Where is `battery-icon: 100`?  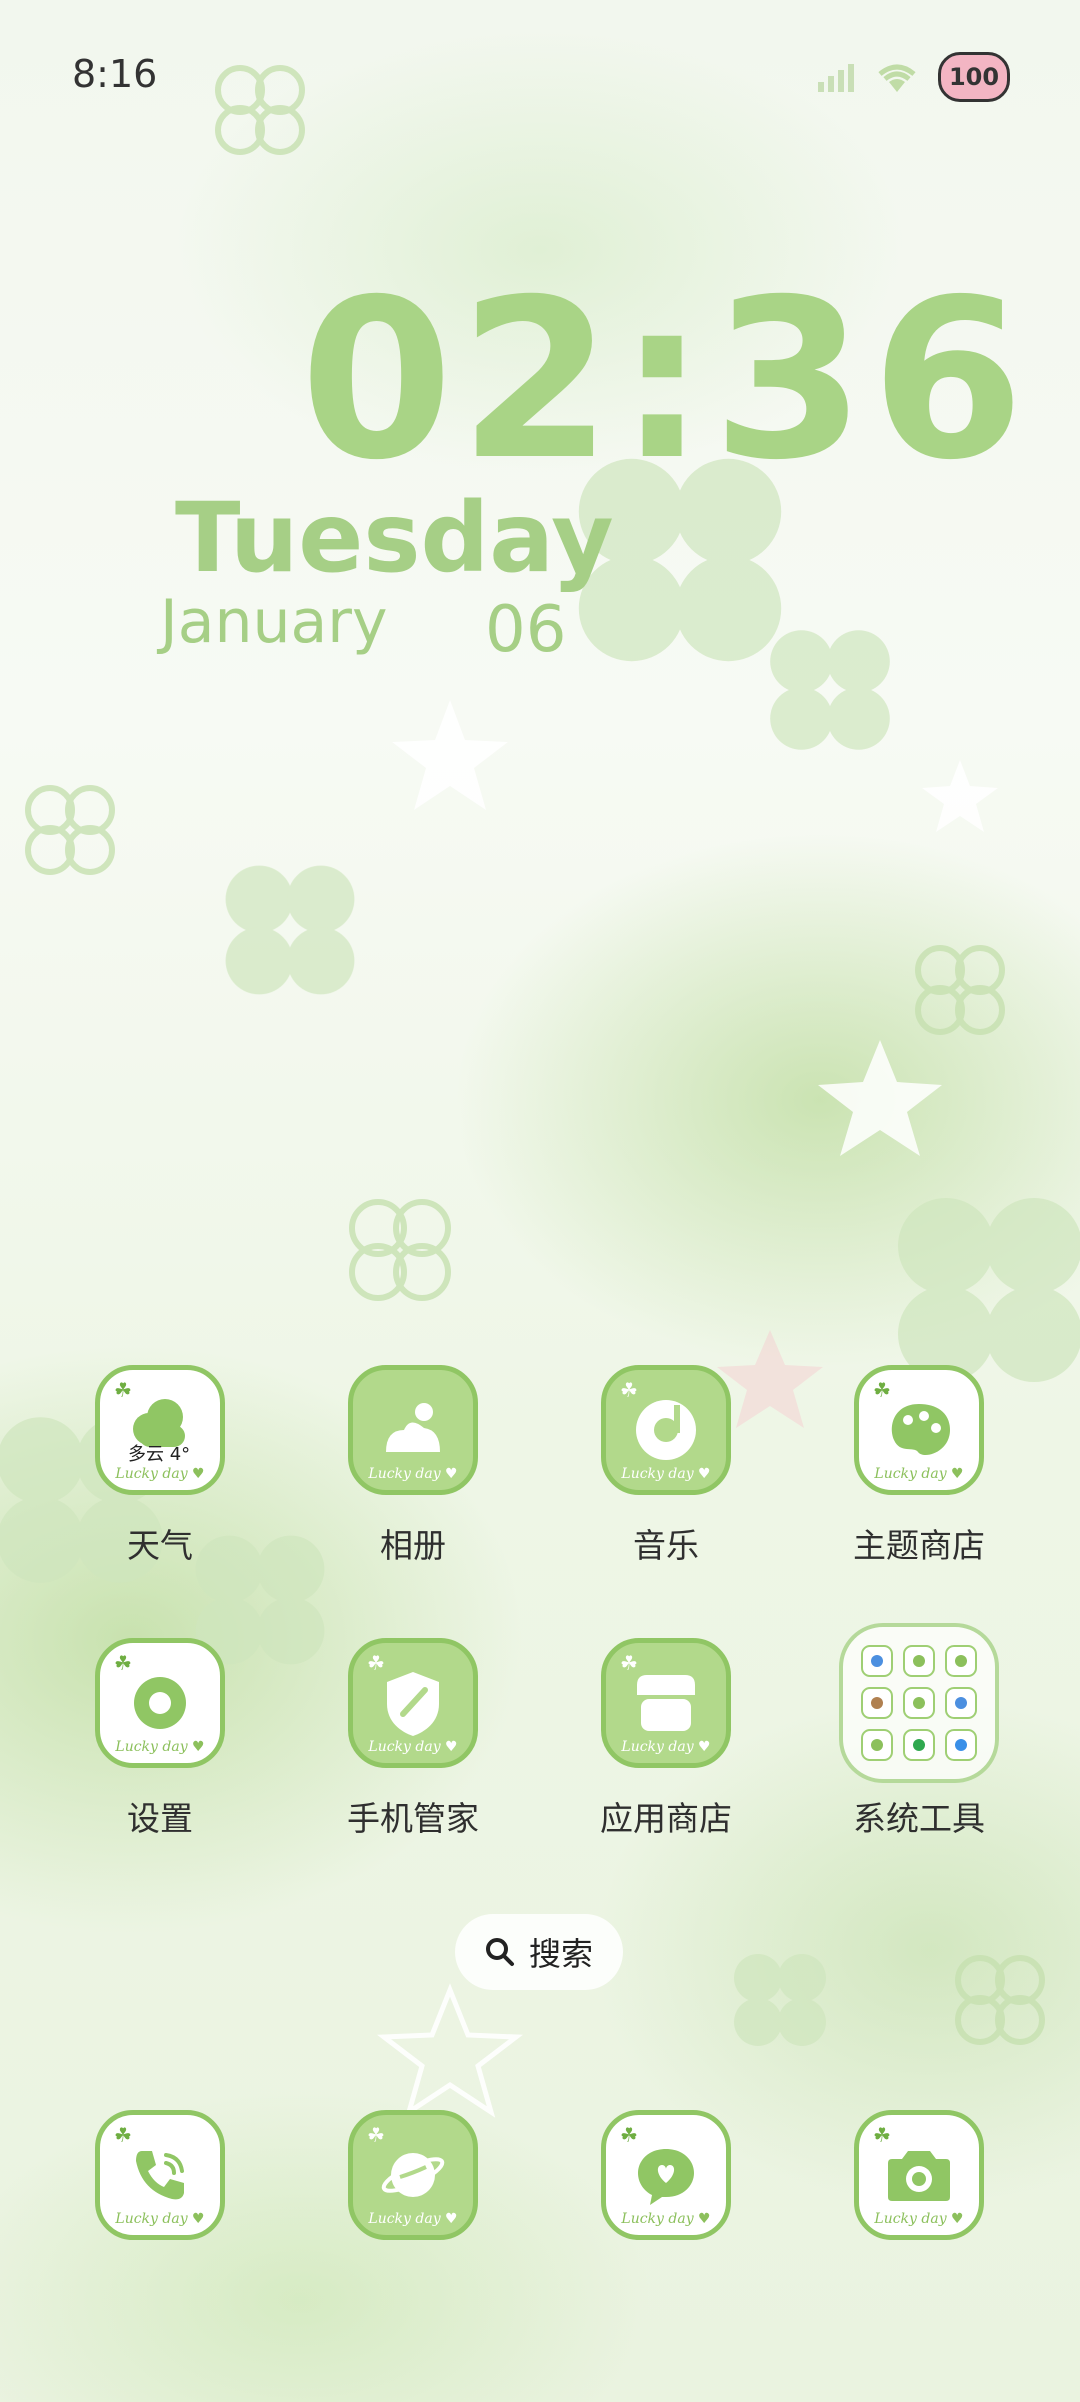 battery-icon: 100 is located at coordinates (974, 77).